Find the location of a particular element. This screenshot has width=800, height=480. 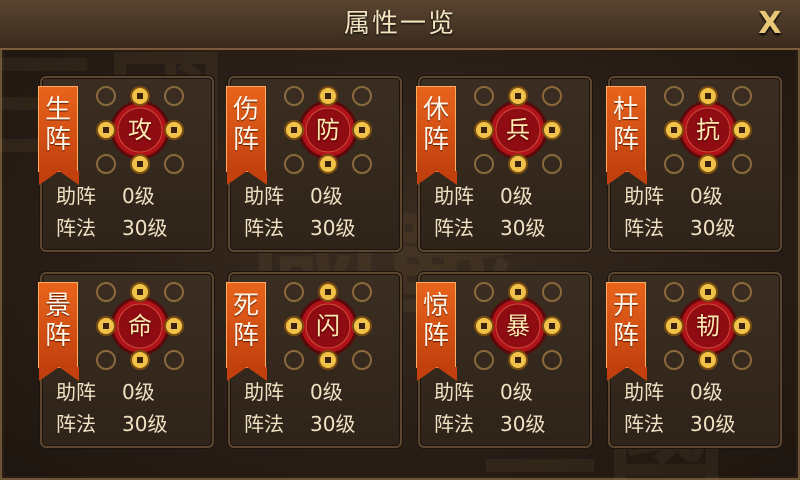

formation-name-tag: 死阵 is located at coordinates (246, 331).